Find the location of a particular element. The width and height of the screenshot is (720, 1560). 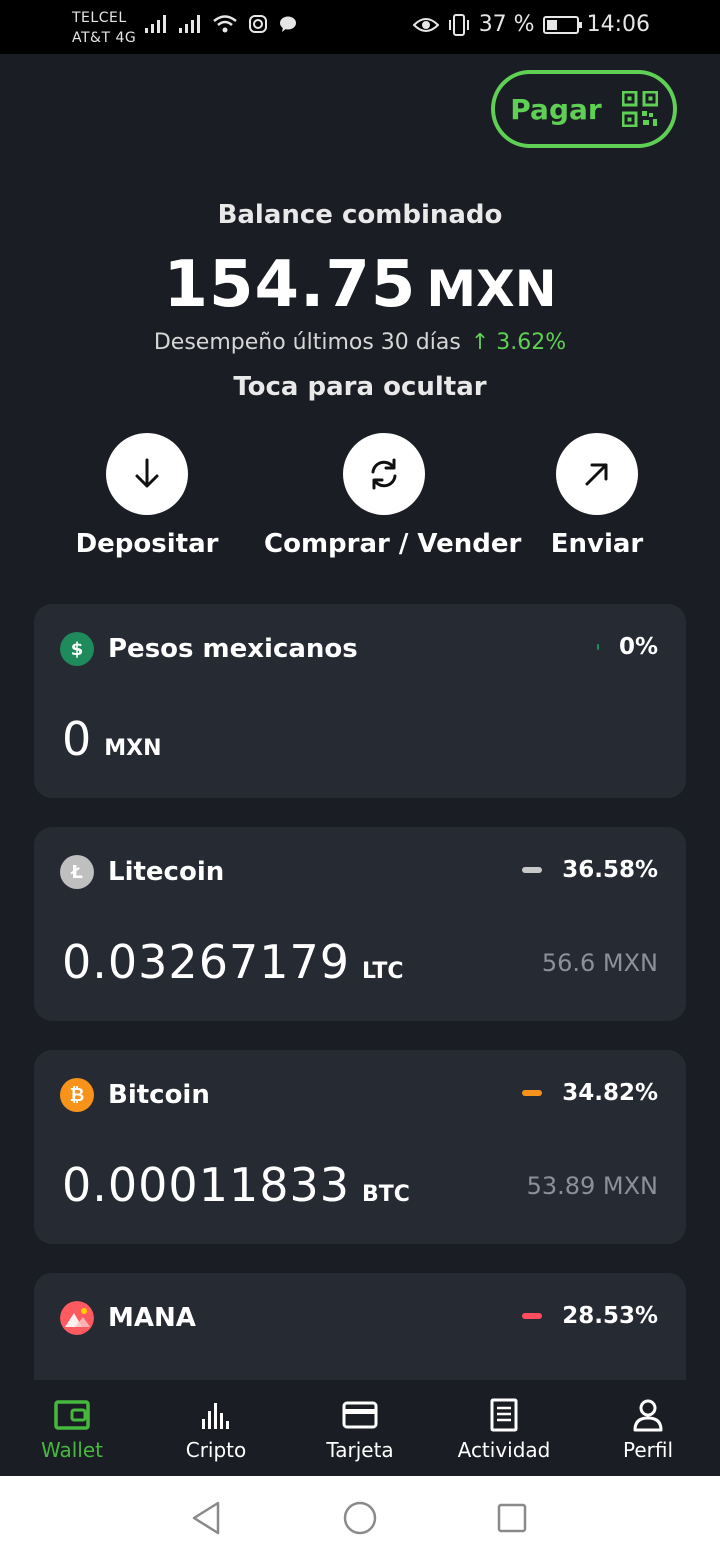

vibrate-icon is located at coordinates (458, 24).